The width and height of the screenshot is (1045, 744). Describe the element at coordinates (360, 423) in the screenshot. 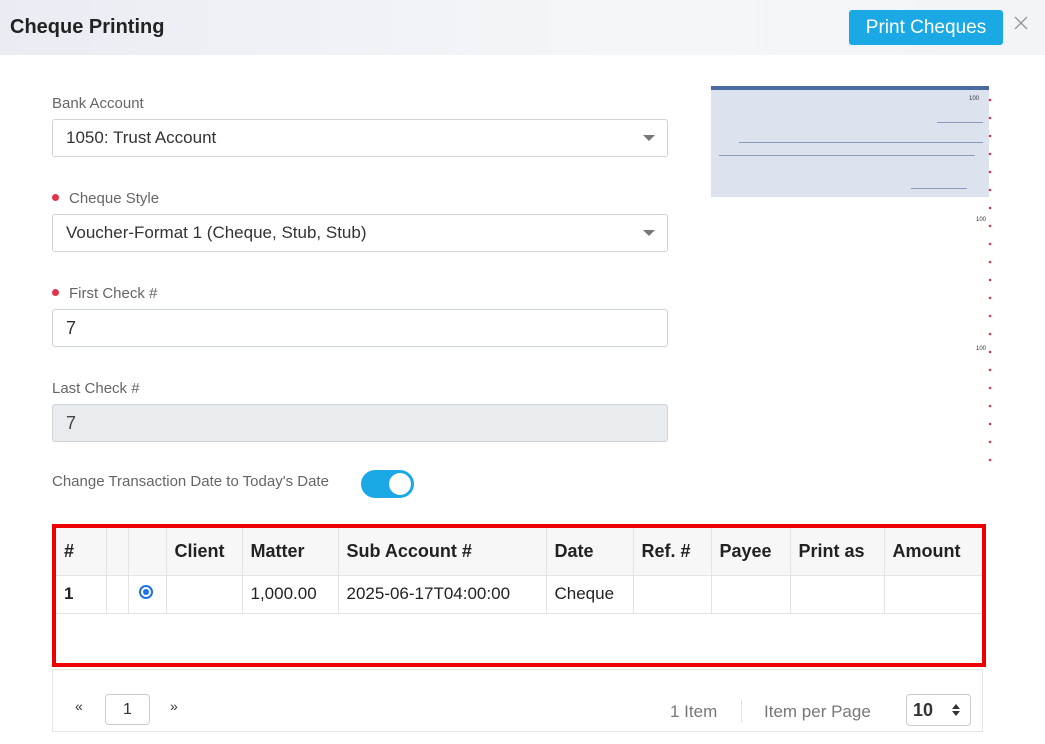

I see `last-check-input: 7` at that location.